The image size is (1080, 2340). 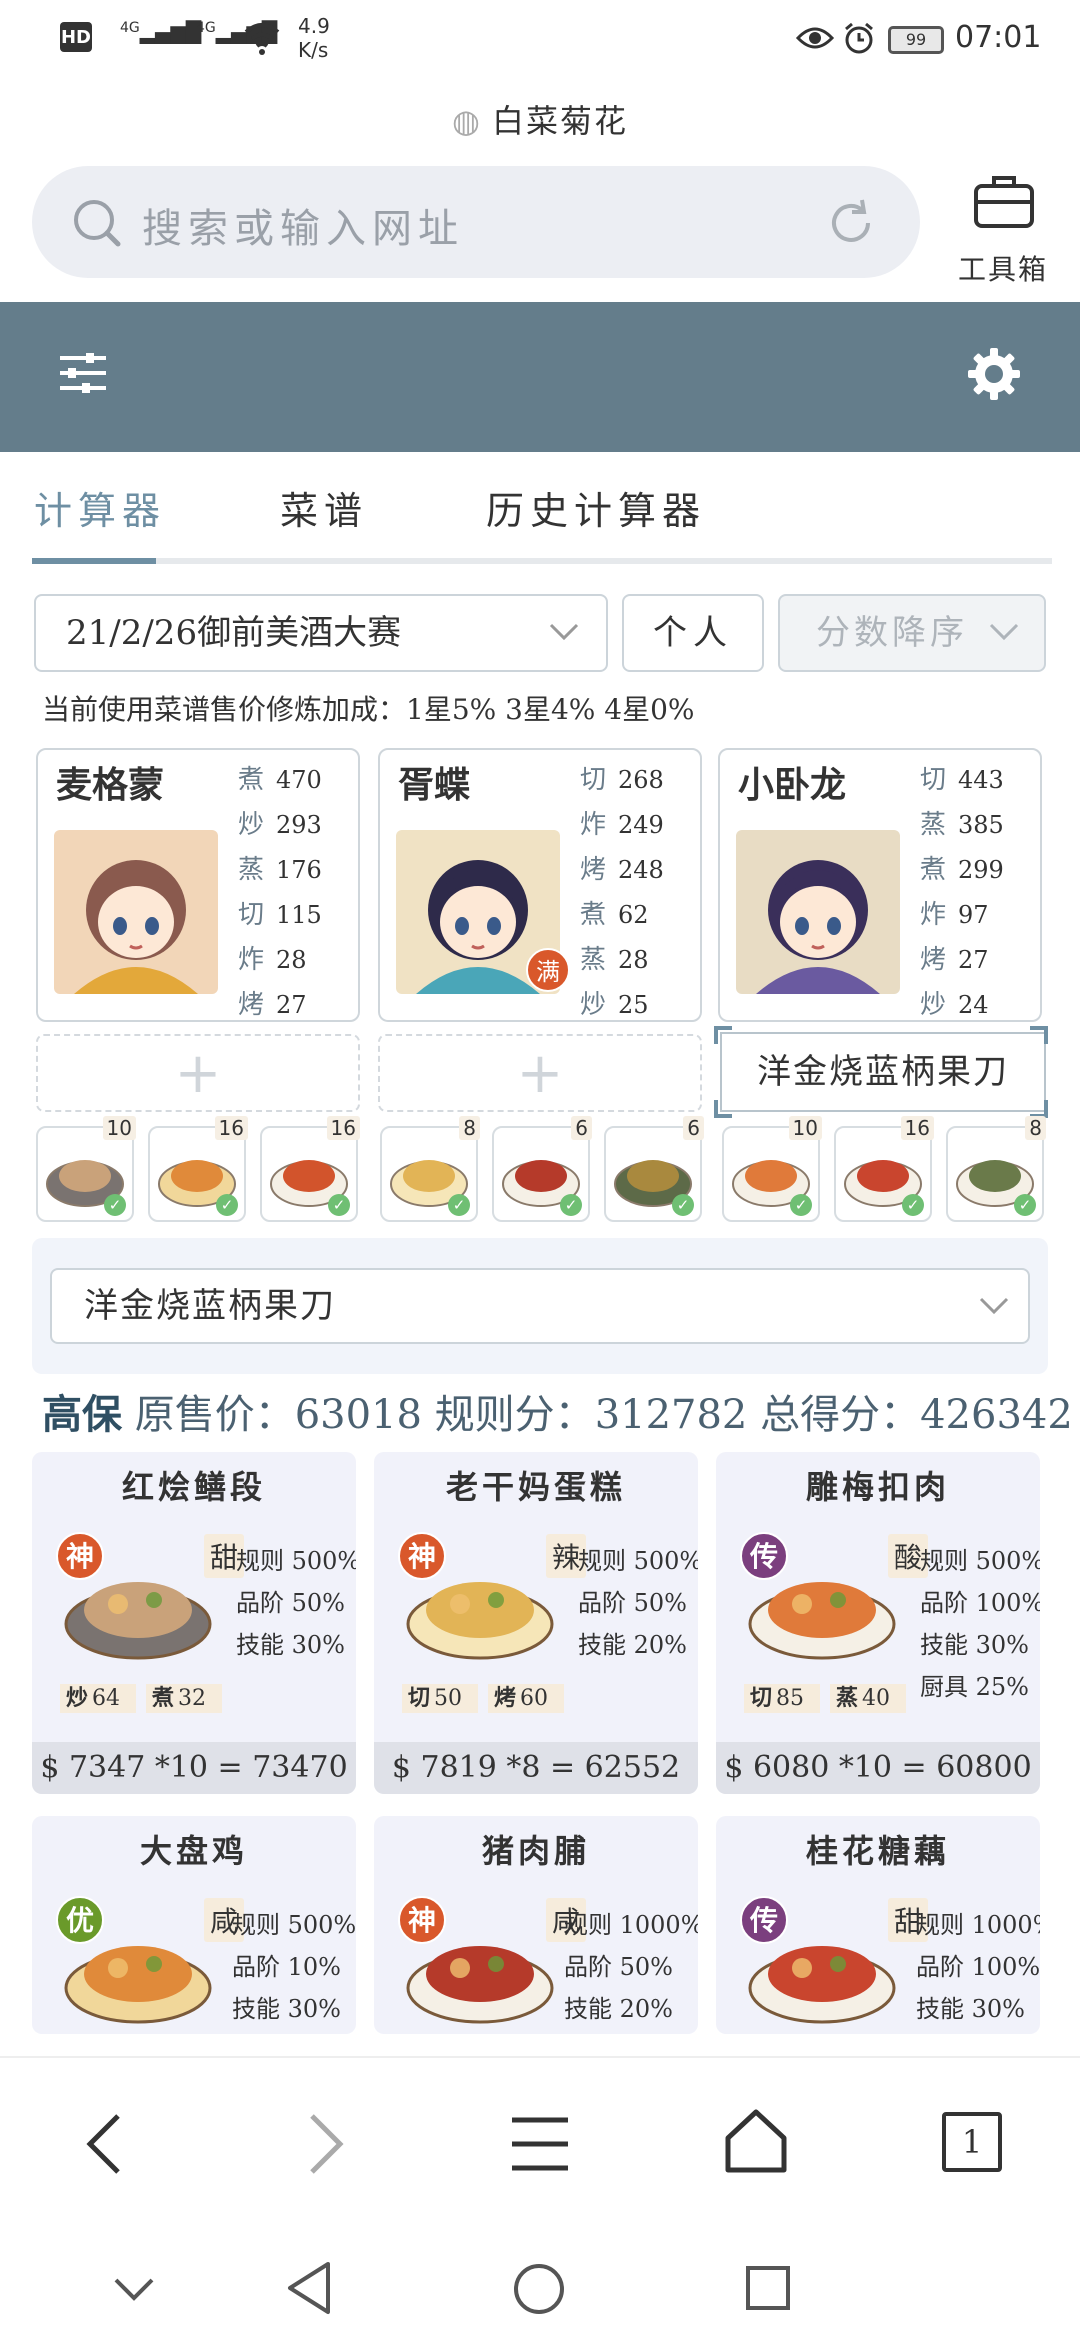 I want to click on system-nav, so click(x=540, y=2288).